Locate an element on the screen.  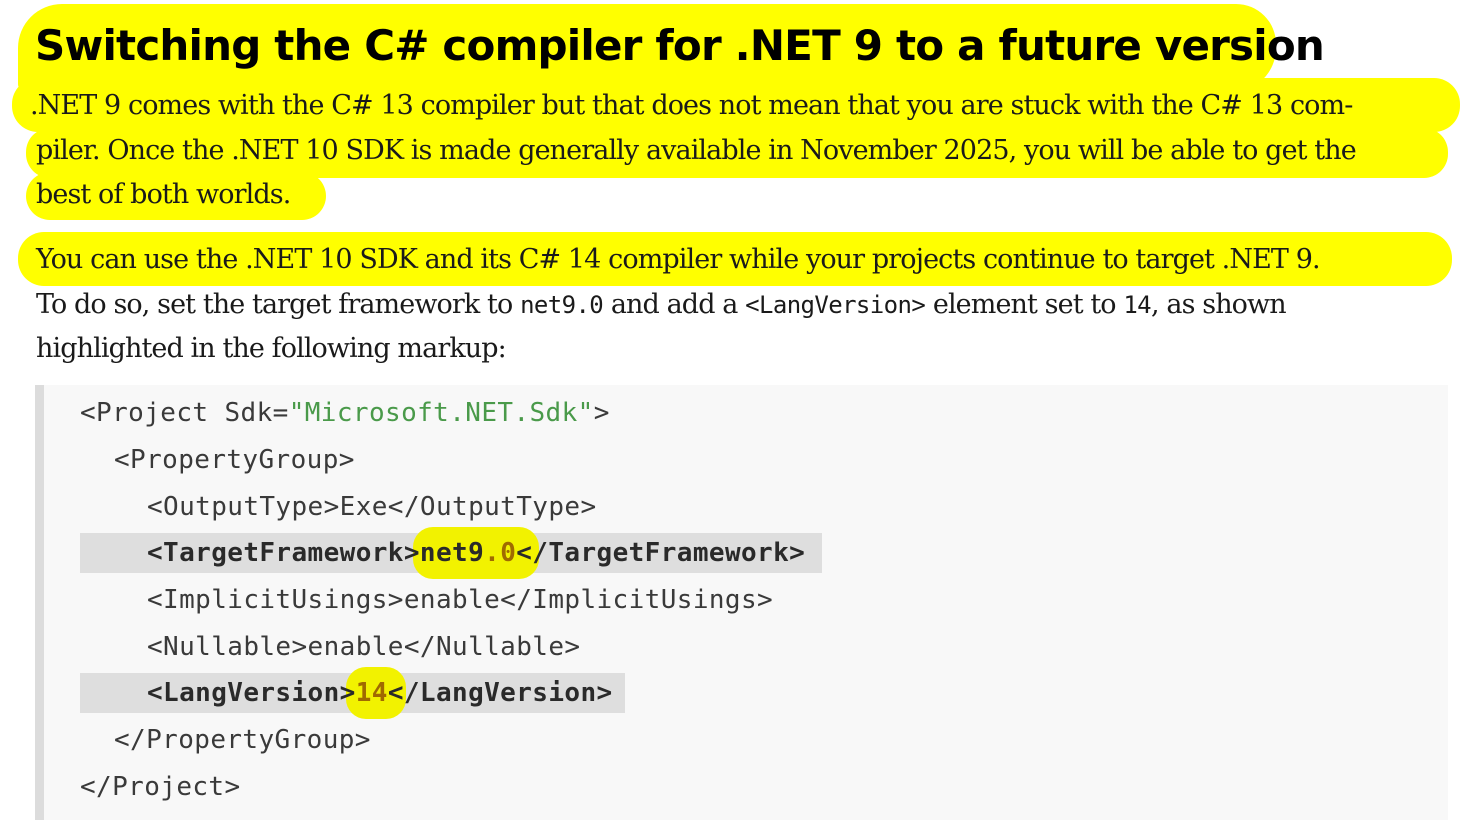
code-line-langversion: <LangVersion>14</LangVersion> is located at coordinates (380, 693).